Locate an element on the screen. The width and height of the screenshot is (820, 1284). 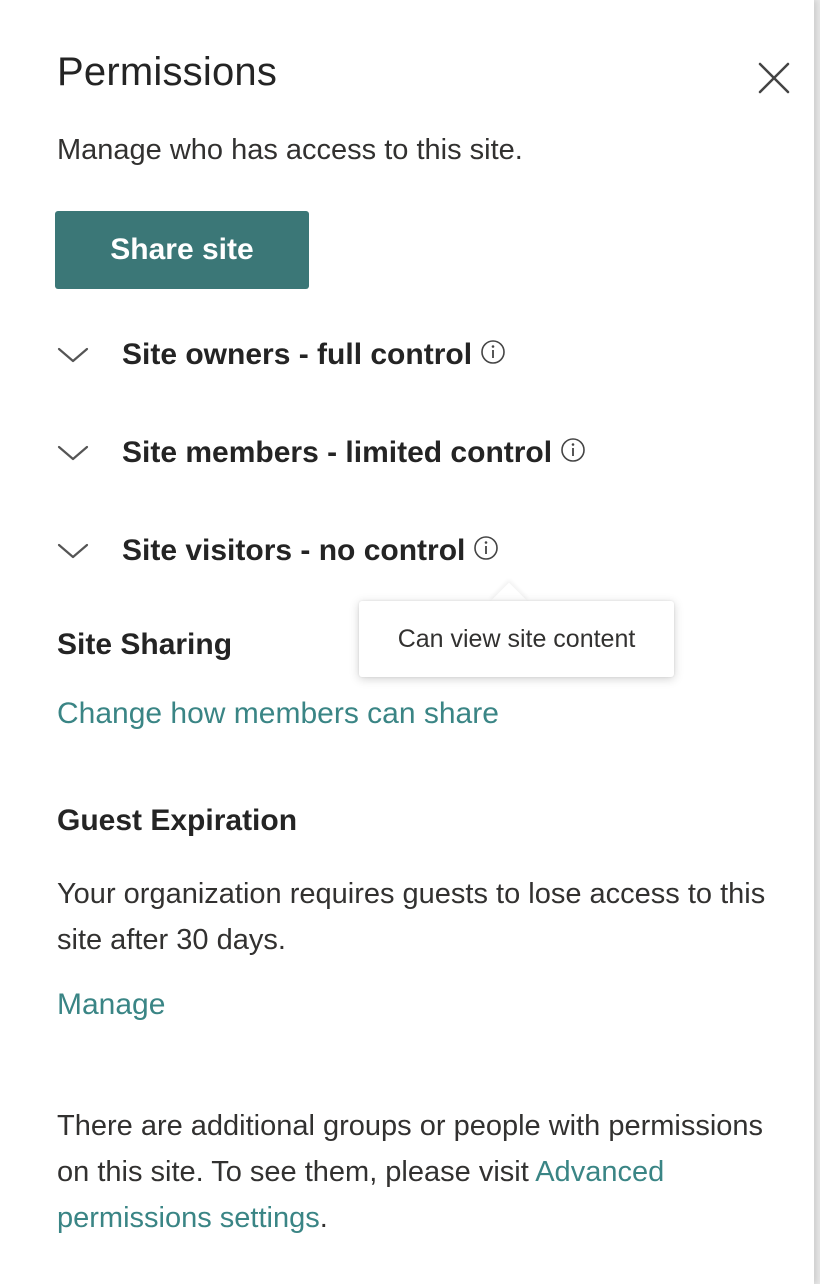
change-sharing-link: Change how members can share is located at coordinates (278, 714).